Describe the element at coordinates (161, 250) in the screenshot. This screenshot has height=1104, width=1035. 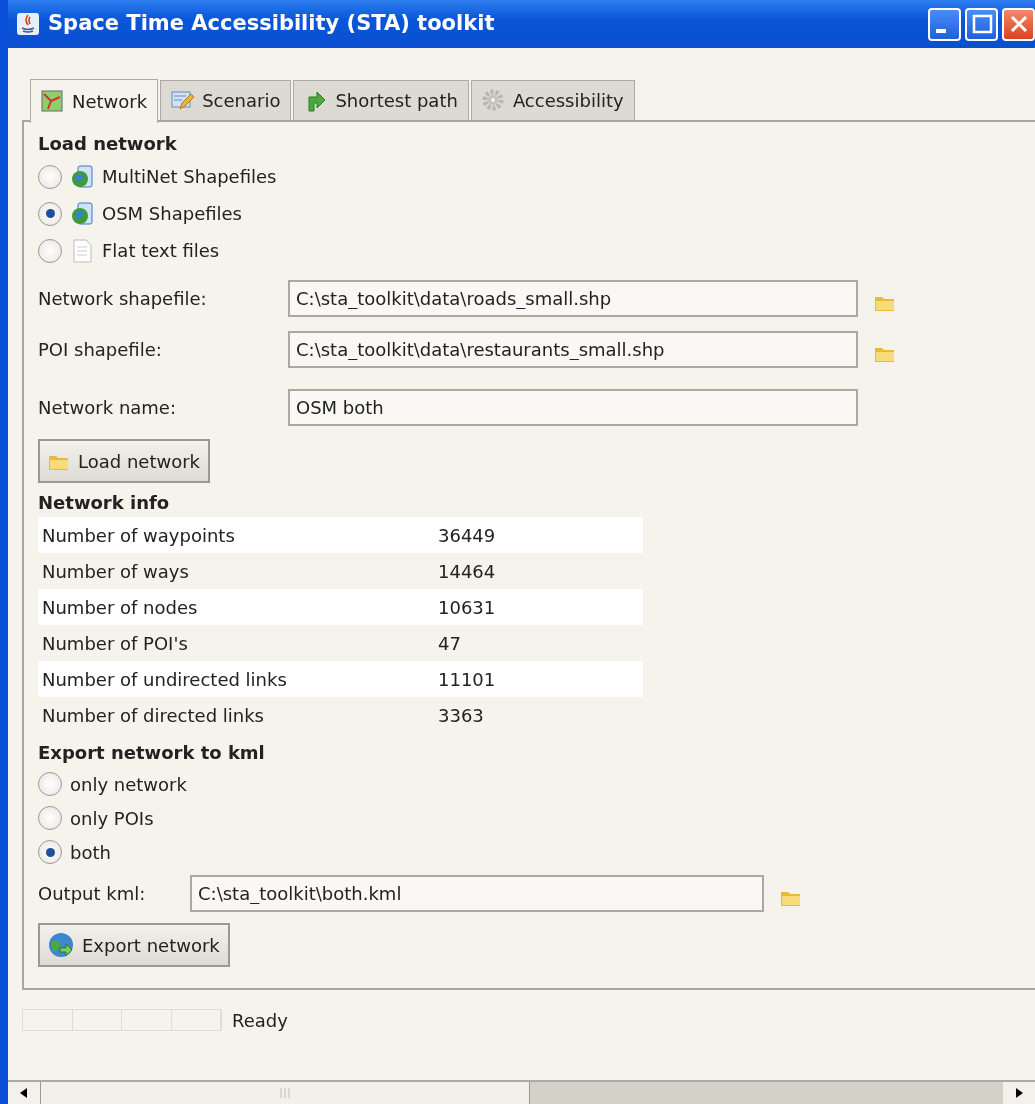
I see `option-label: Flat text files` at that location.